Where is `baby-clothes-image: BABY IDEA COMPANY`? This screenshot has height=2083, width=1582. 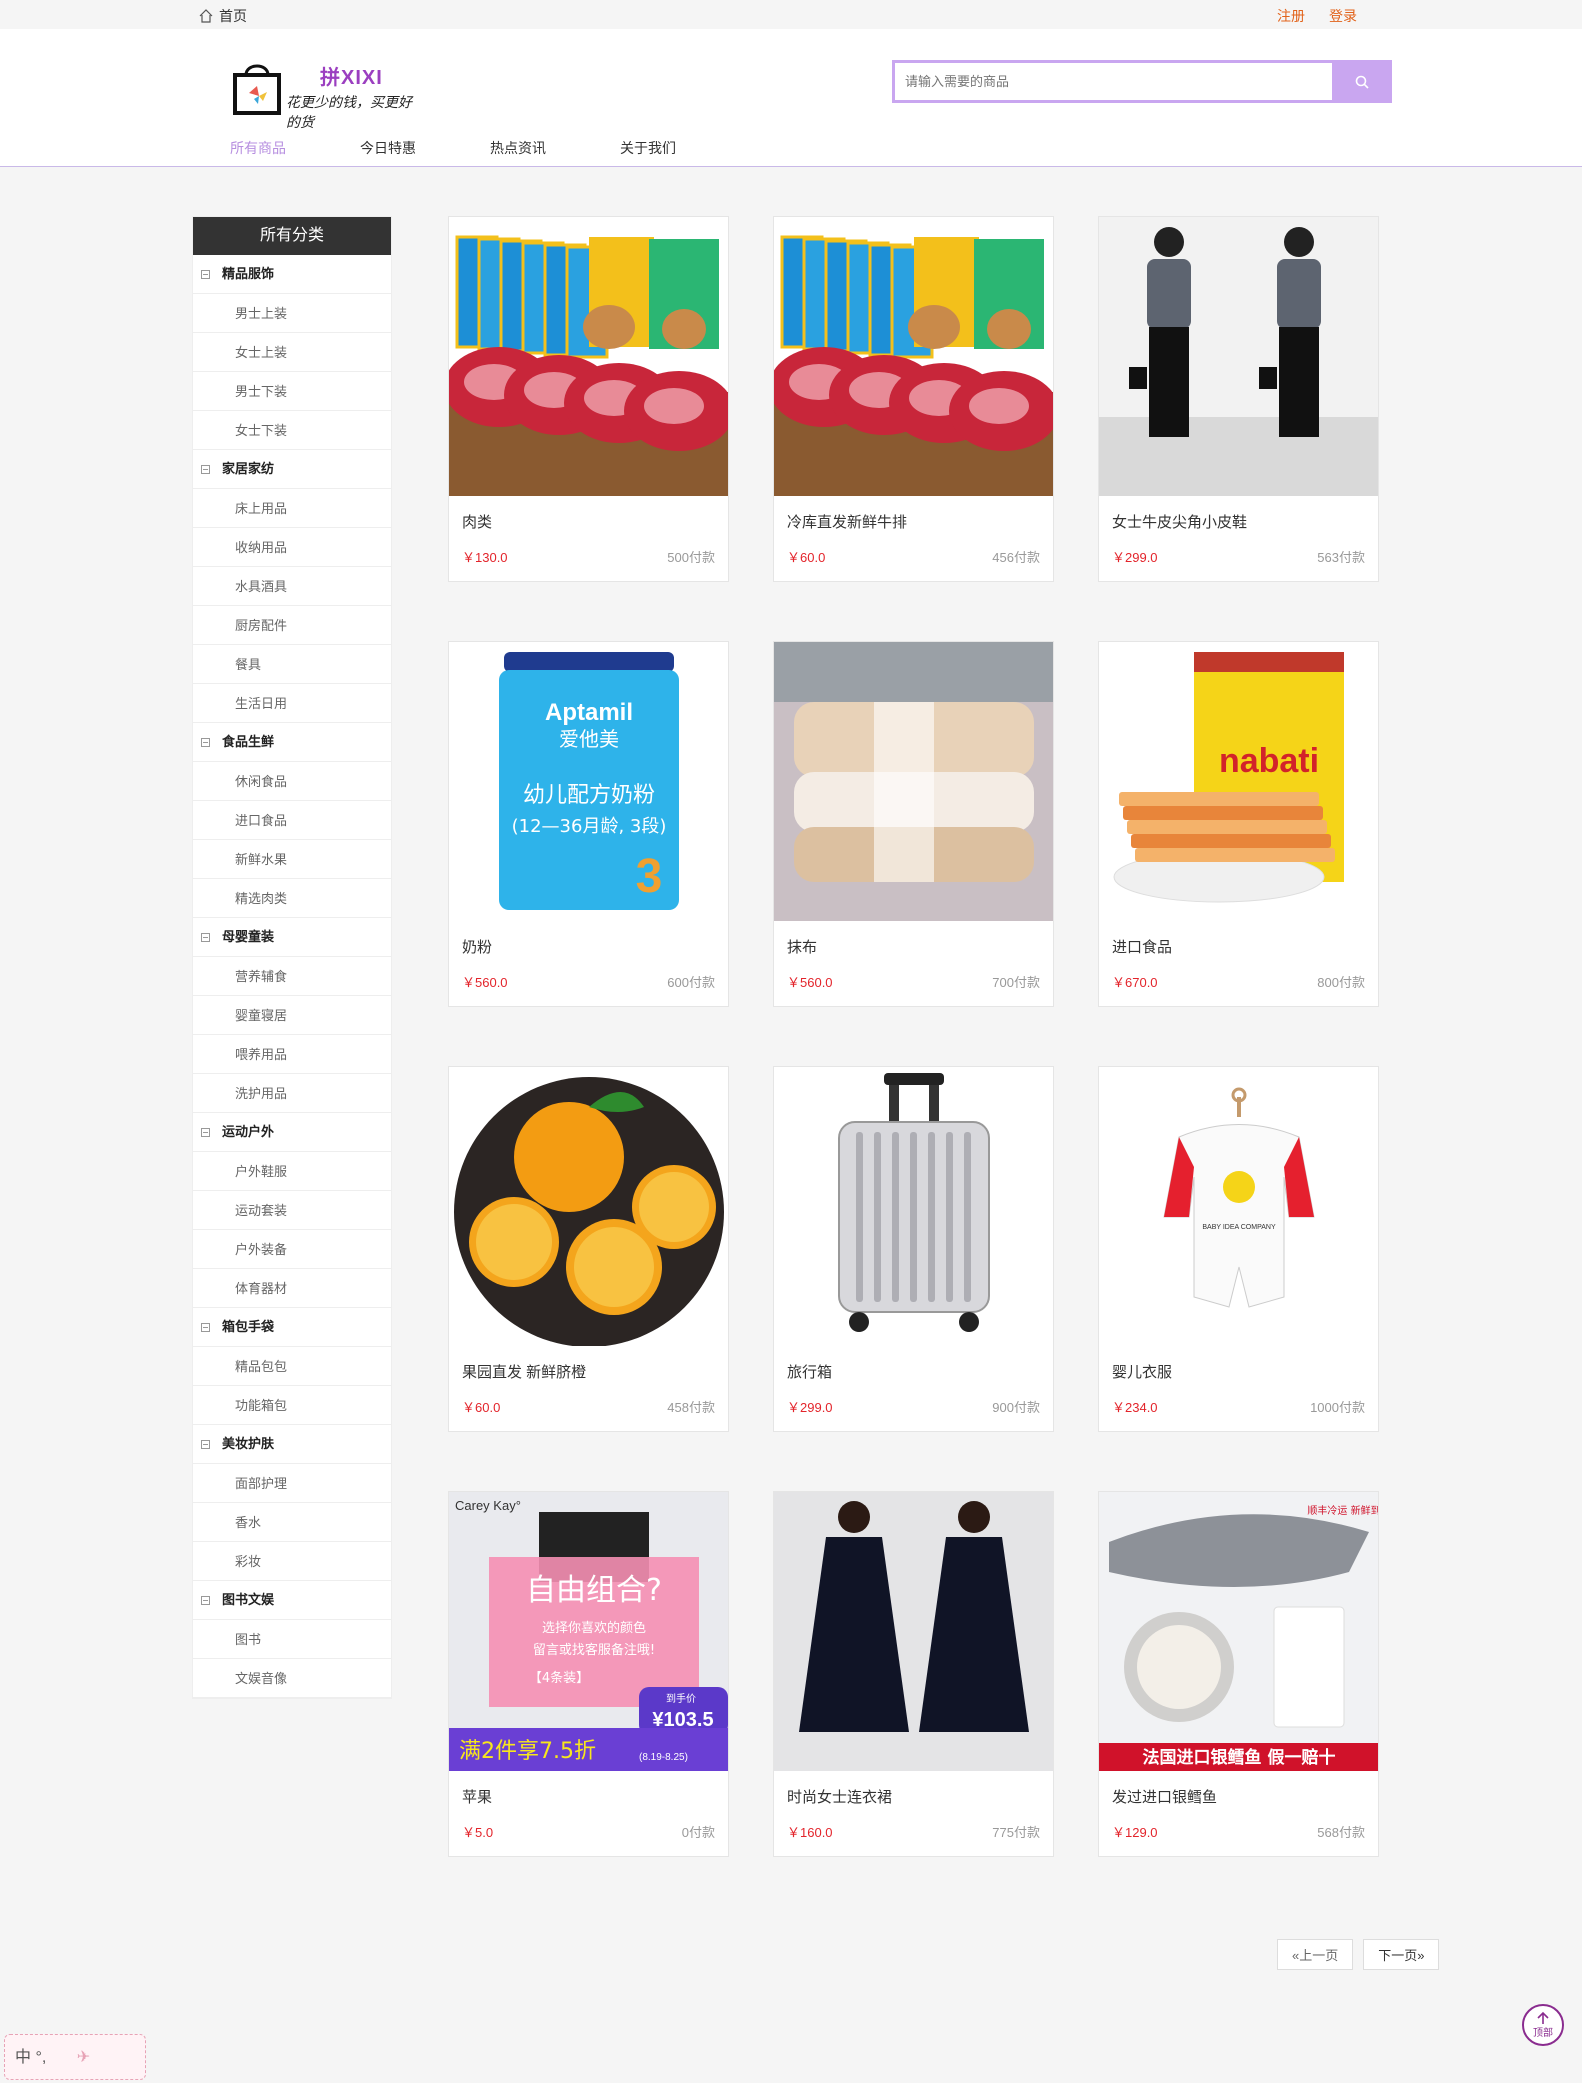
baby-clothes-image: BABY IDEA COMPANY is located at coordinates (1238, 1206).